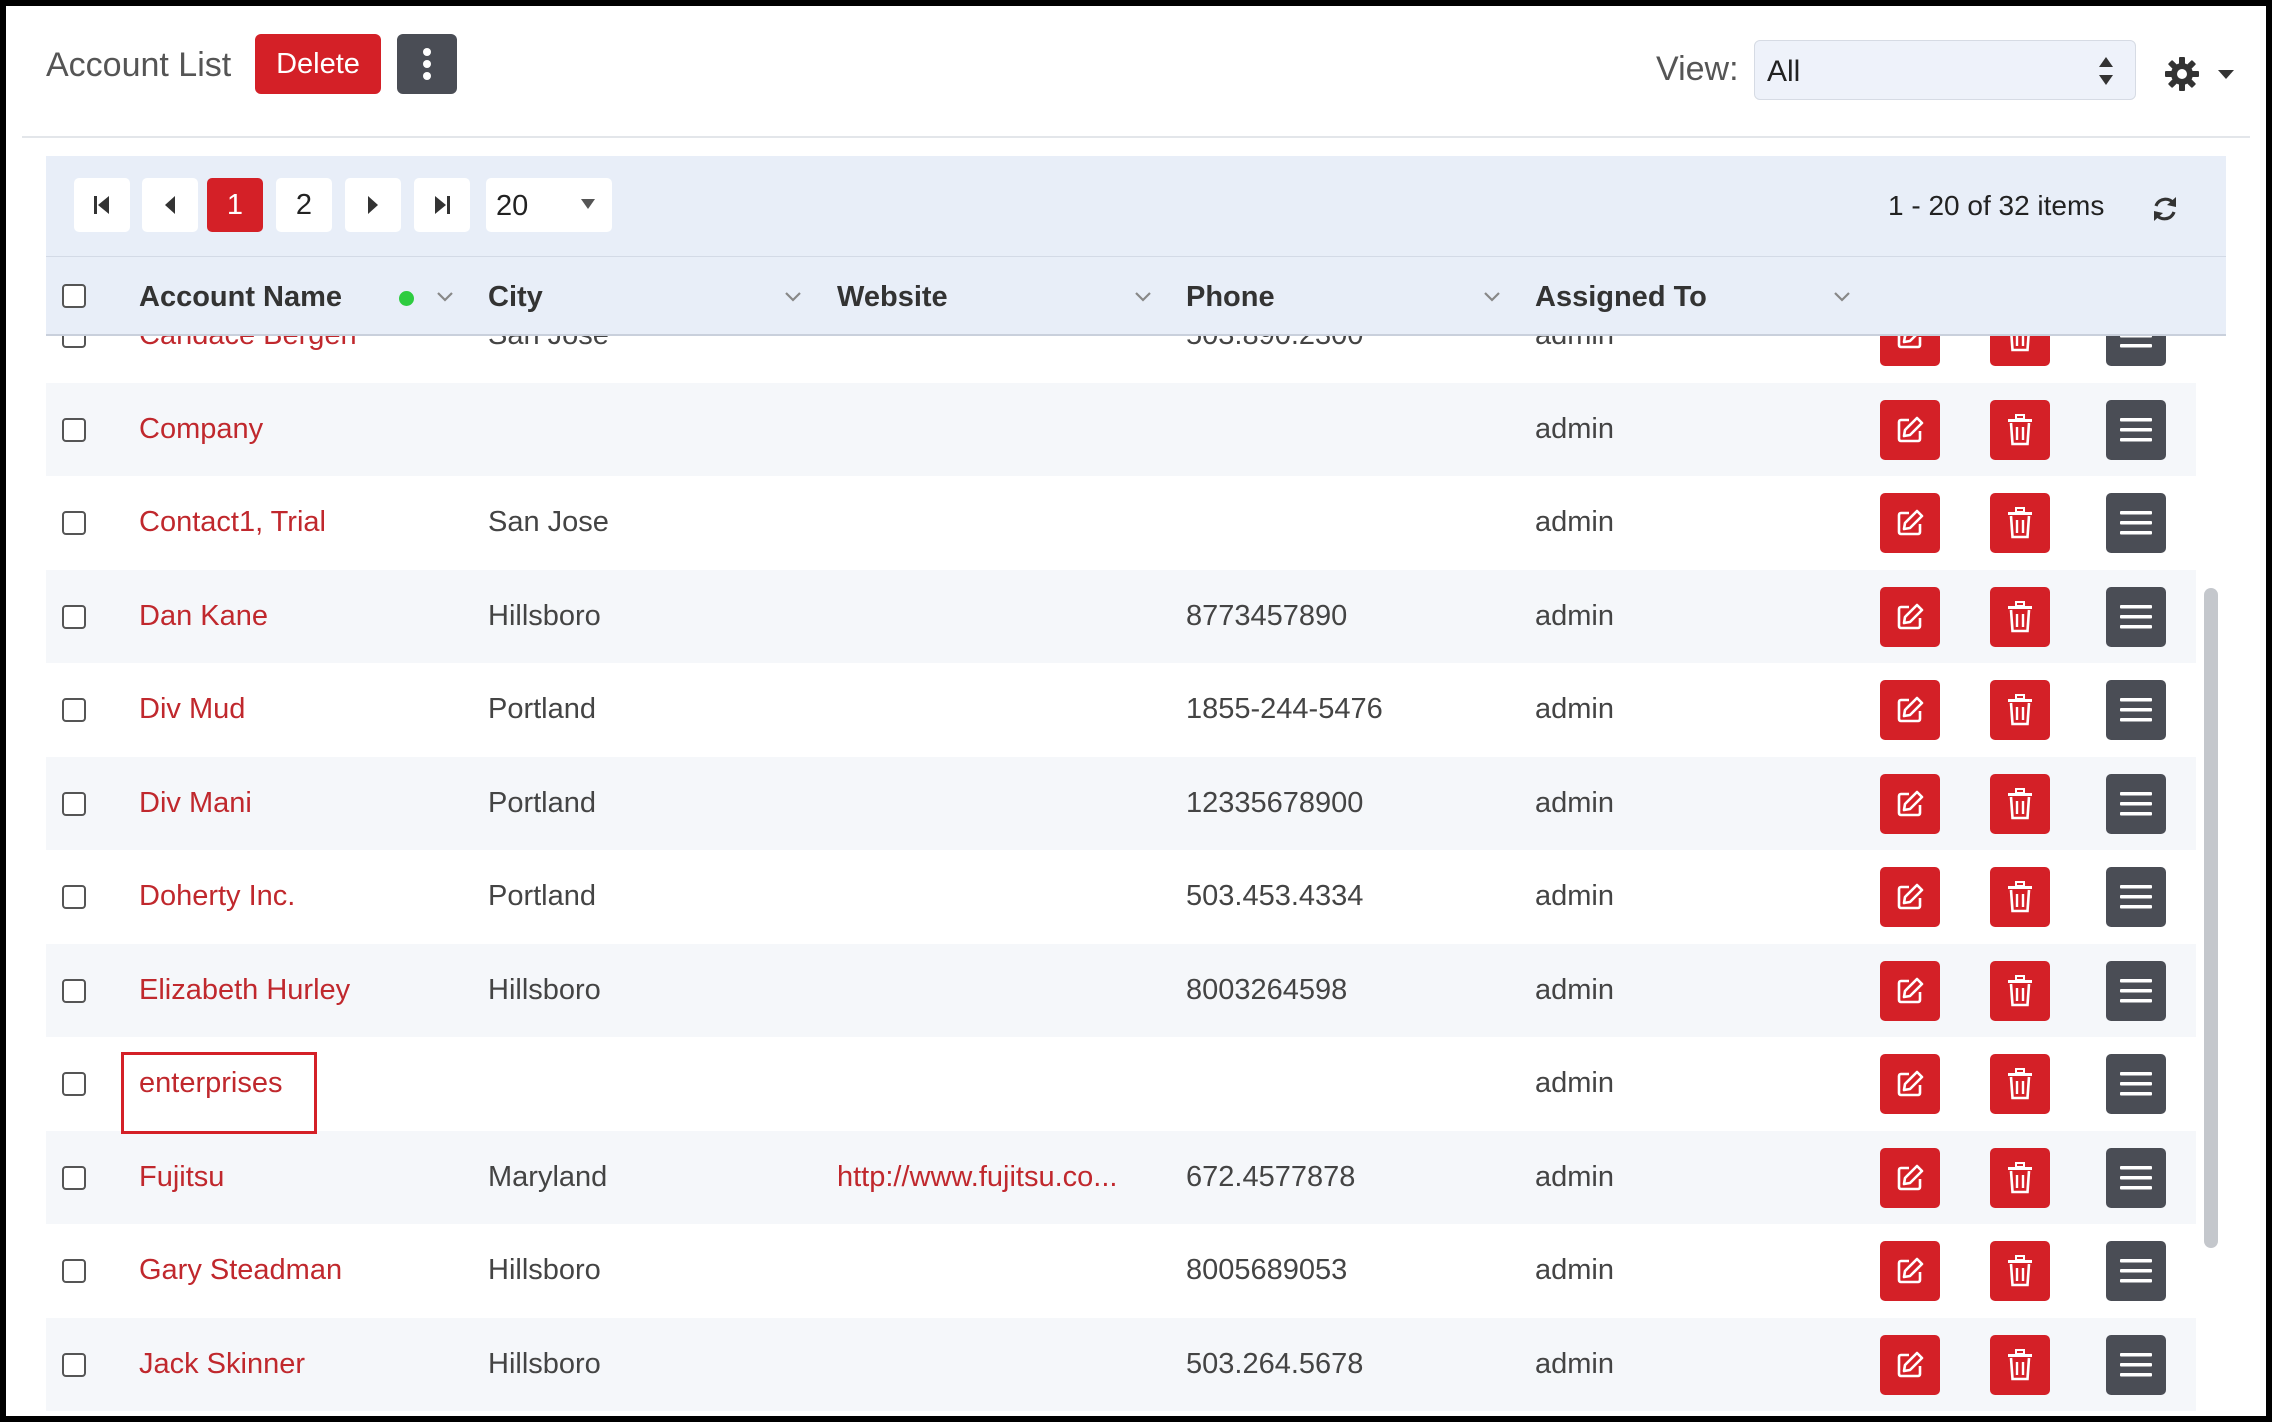 This screenshot has height=1422, width=2272. Describe the element at coordinates (892, 297) in the screenshot. I see `column-header-website: Website` at that location.